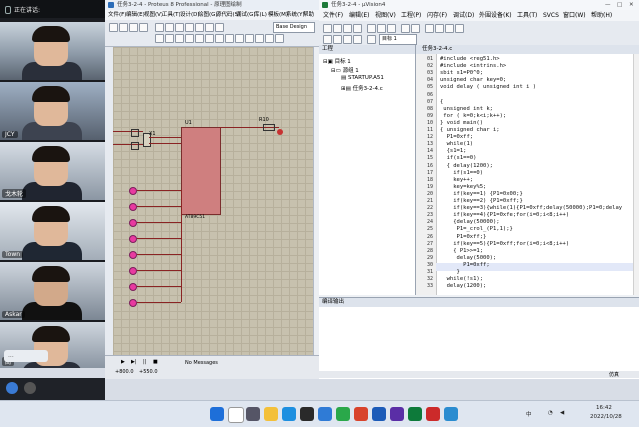 The image size is (639, 427). What do you see at coordinates (246, 15) in the screenshot?
I see `menu-item: 调试(G)` at bounding box center [246, 15].